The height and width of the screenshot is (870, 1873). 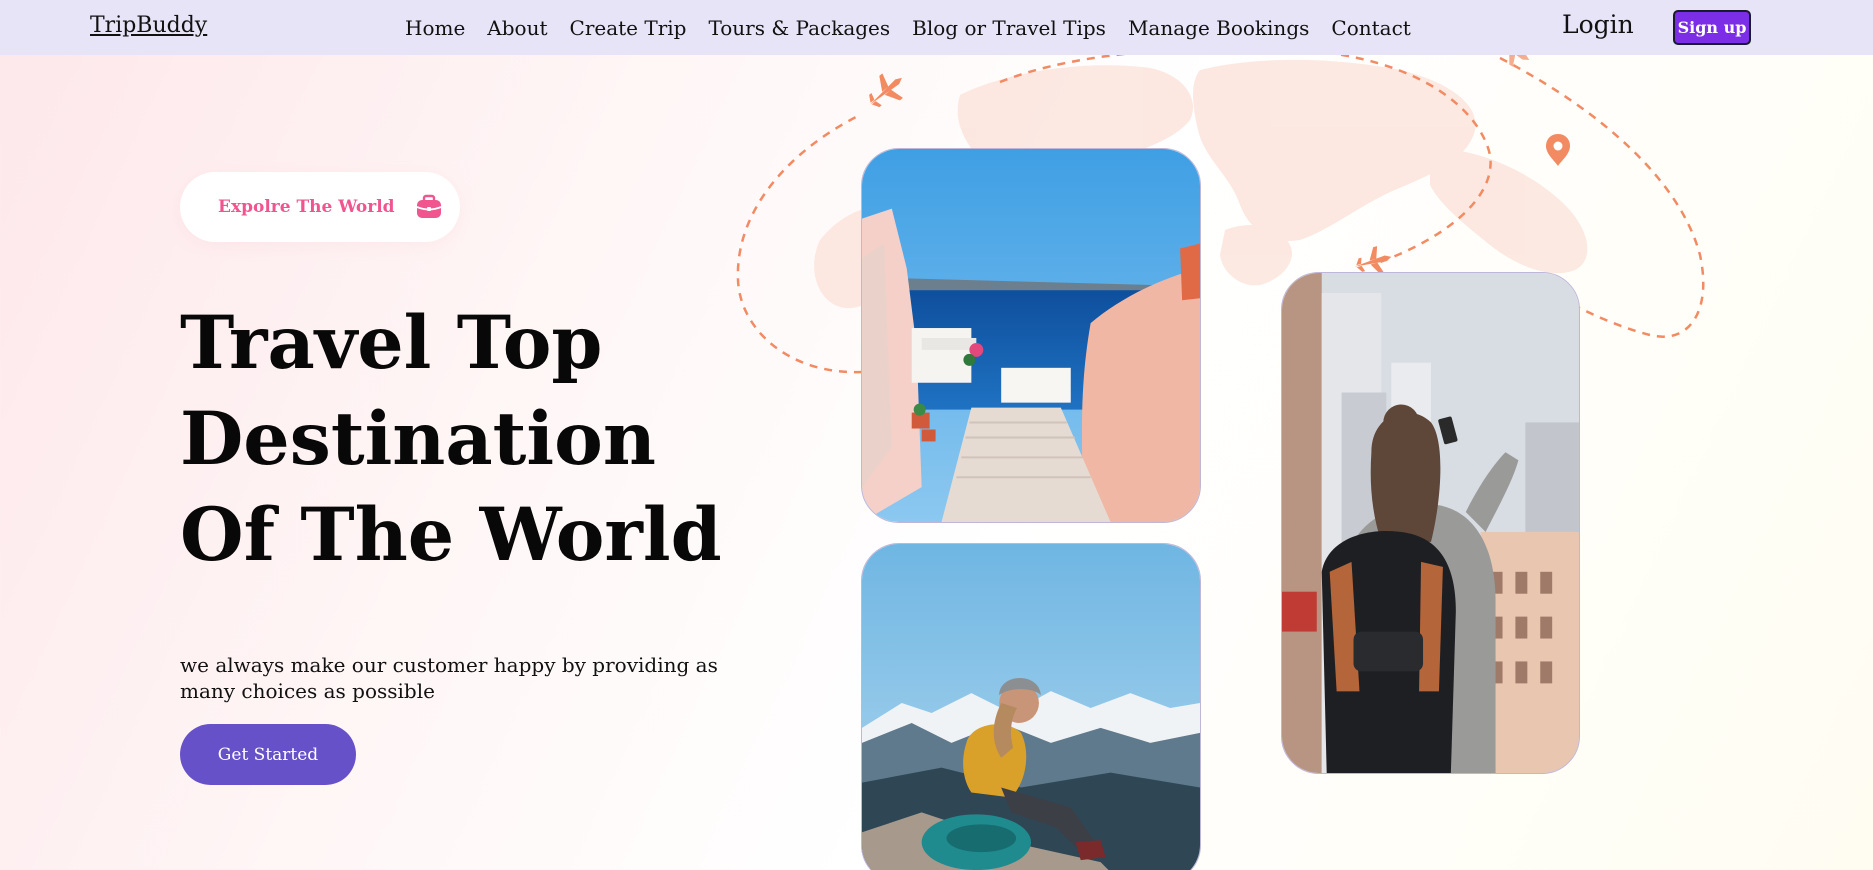 I want to click on santorini-photo, so click(x=1031, y=335).